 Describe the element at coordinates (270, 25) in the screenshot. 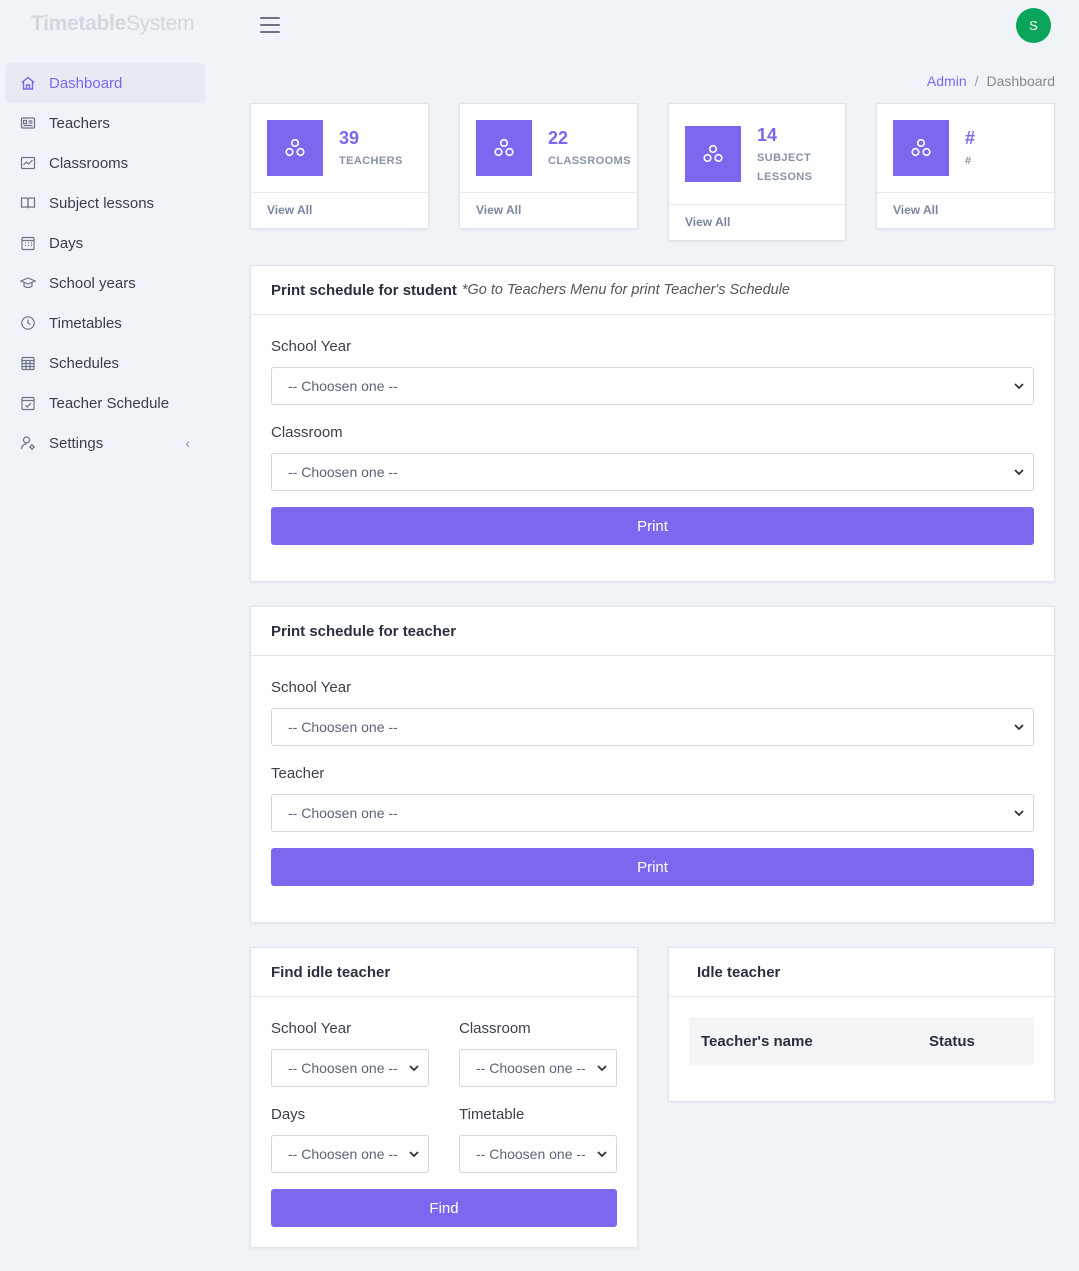

I see `menu-toggle-icon` at that location.